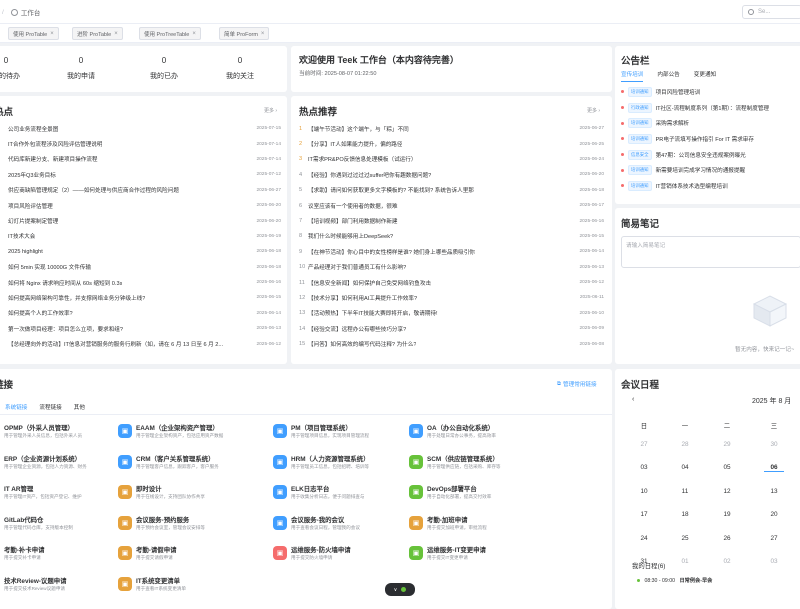 This screenshot has height=609, width=800. Describe the element at coordinates (685, 444) in the screenshot. I see `calendar-day: 28` at that location.